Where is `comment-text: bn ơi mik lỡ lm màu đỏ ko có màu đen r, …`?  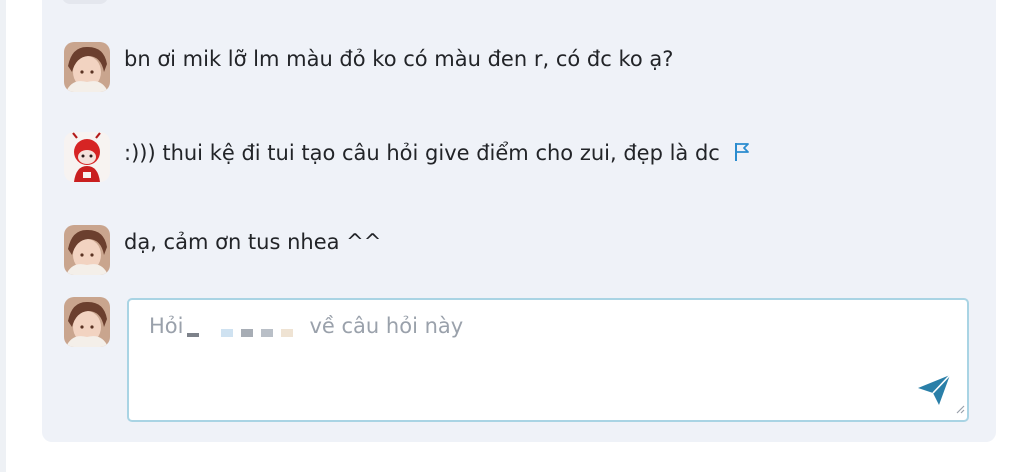 comment-text: bn ơi mik lỡ lm màu đỏ ko có màu đen r, … is located at coordinates (399, 59).